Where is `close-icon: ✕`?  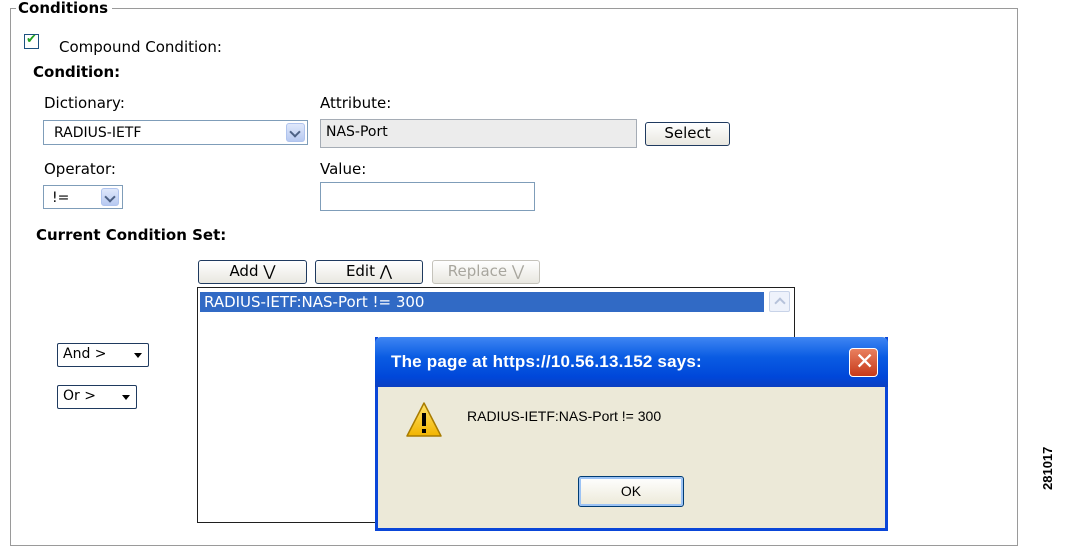 close-icon: ✕ is located at coordinates (865, 362).